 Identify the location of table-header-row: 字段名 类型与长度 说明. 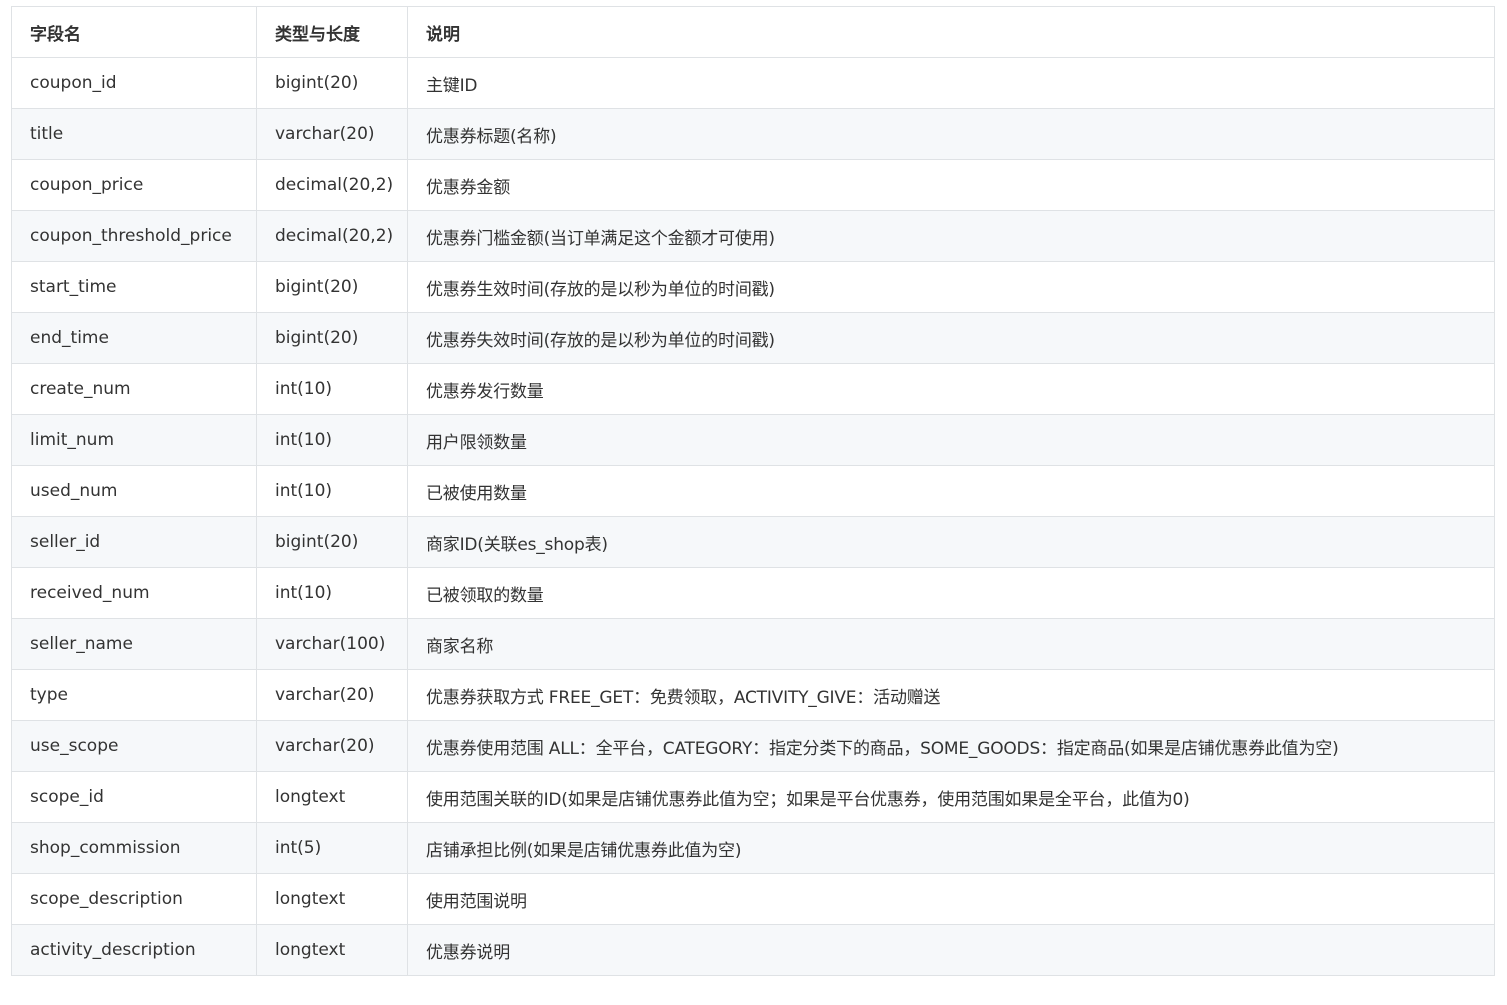
(753, 32).